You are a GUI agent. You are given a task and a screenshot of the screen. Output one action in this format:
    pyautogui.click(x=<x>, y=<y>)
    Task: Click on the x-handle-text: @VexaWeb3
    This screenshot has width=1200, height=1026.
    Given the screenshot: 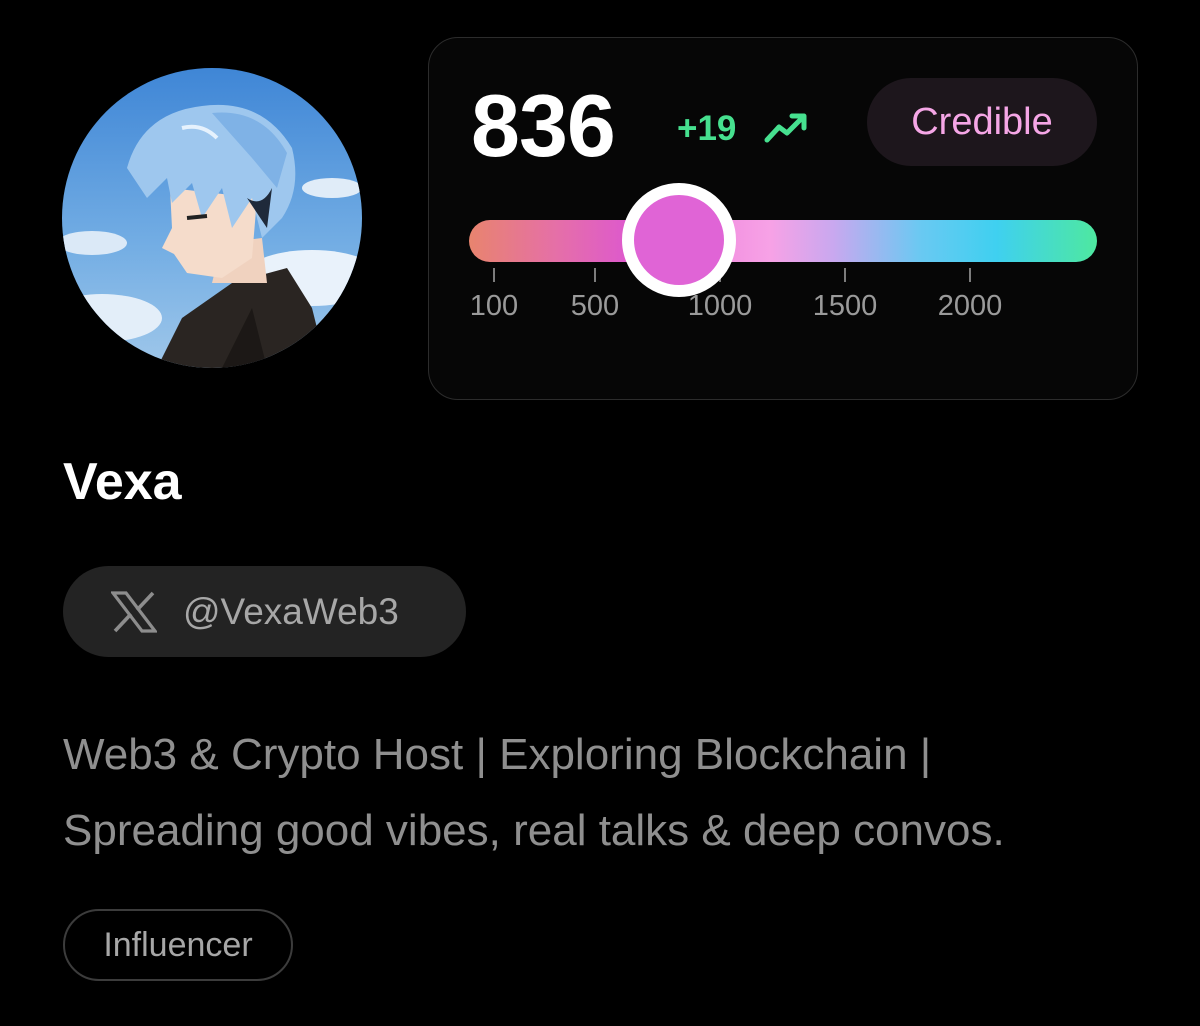 What is the action you would take?
    pyautogui.click(x=291, y=611)
    